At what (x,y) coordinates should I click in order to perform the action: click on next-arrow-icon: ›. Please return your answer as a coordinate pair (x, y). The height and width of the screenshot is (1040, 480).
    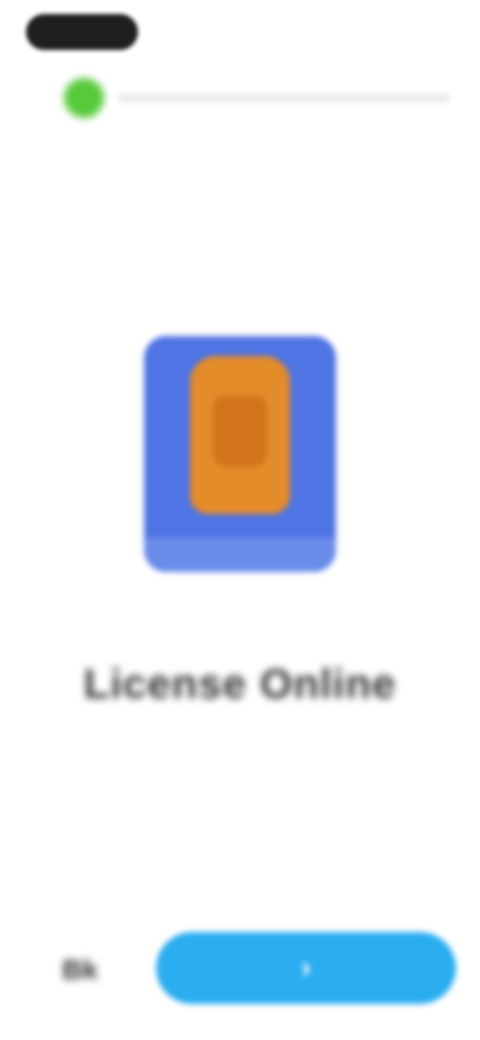
    Looking at the image, I should click on (306, 967).